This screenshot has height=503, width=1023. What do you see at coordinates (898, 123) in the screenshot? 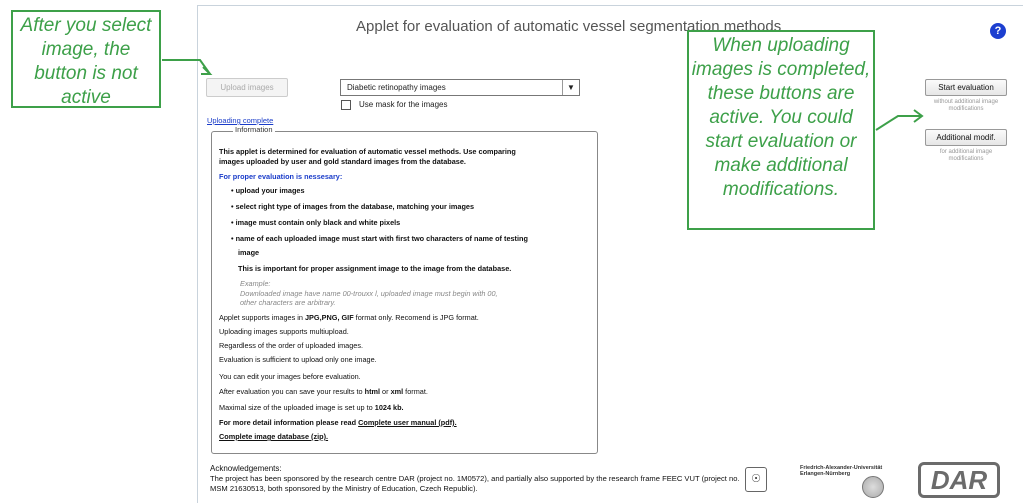
I see `arrow-to-action-buttons` at bounding box center [898, 123].